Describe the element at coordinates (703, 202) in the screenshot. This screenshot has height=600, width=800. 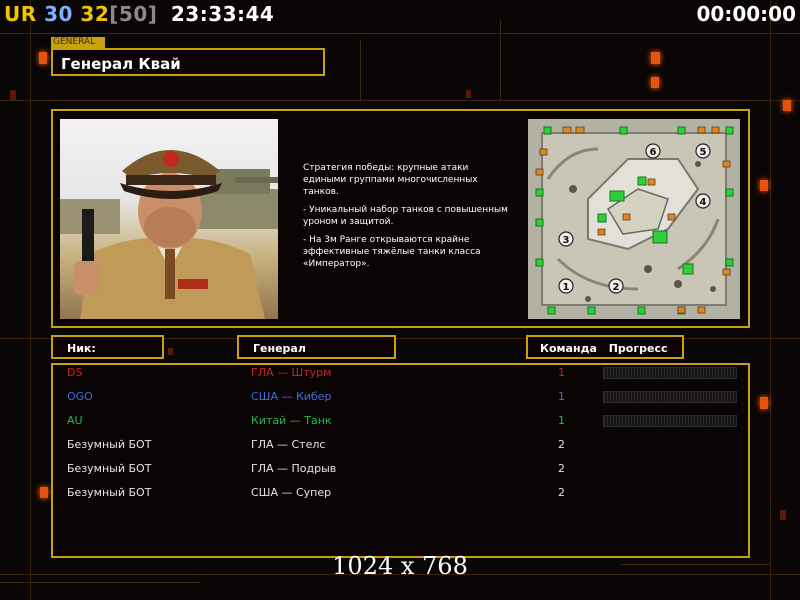
I see `map-slot-4: 4` at that location.